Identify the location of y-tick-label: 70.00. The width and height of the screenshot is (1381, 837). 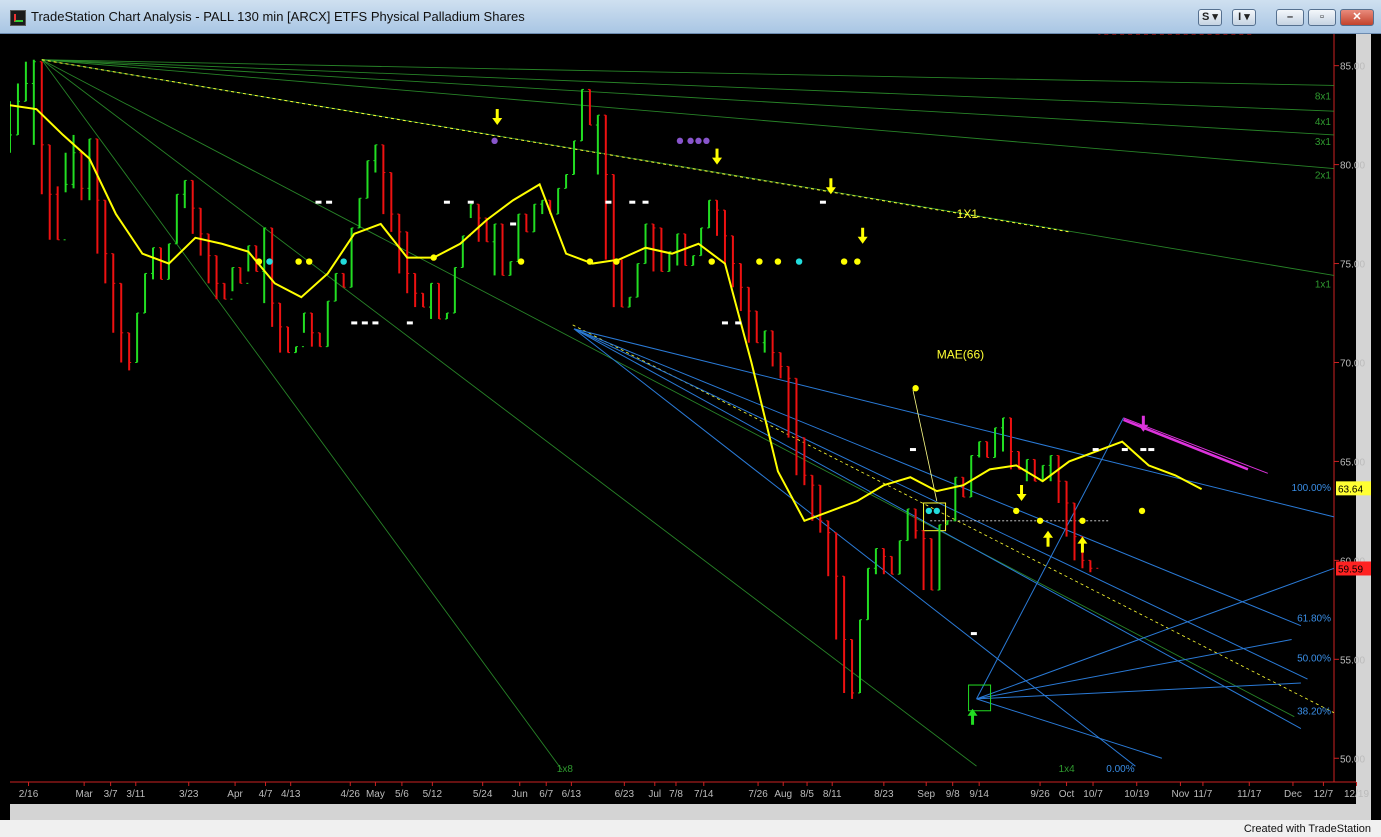
(1352, 363).